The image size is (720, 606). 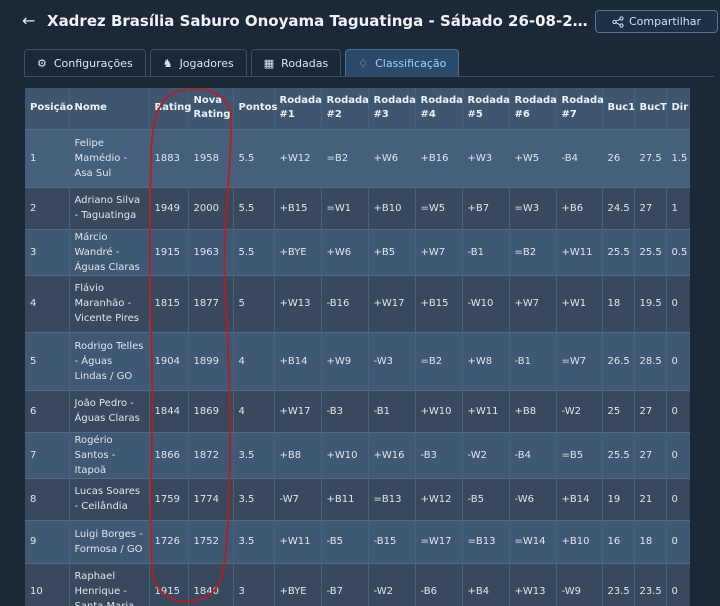 I want to click on table-cell: 4, so click(x=254, y=360).